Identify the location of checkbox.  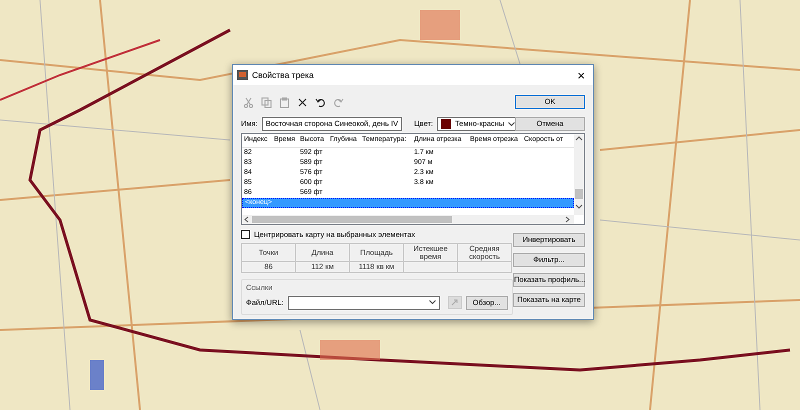
(245, 235).